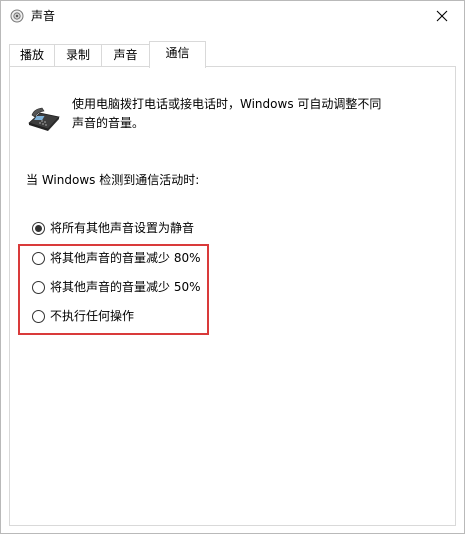 This screenshot has height=534, width=465. What do you see at coordinates (232, 54) in the screenshot?
I see `tab-strip: 播放 录制 声音 通信` at bounding box center [232, 54].